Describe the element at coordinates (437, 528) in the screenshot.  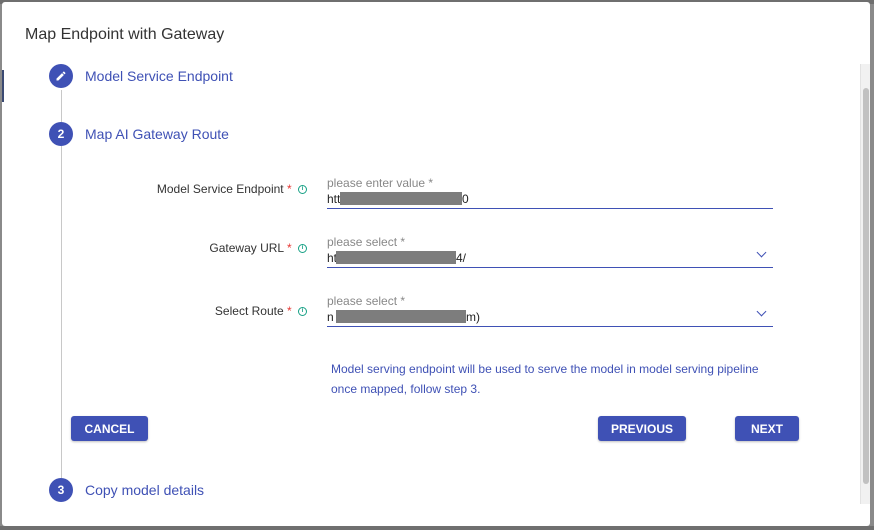
I see `backdrop-bottom` at that location.